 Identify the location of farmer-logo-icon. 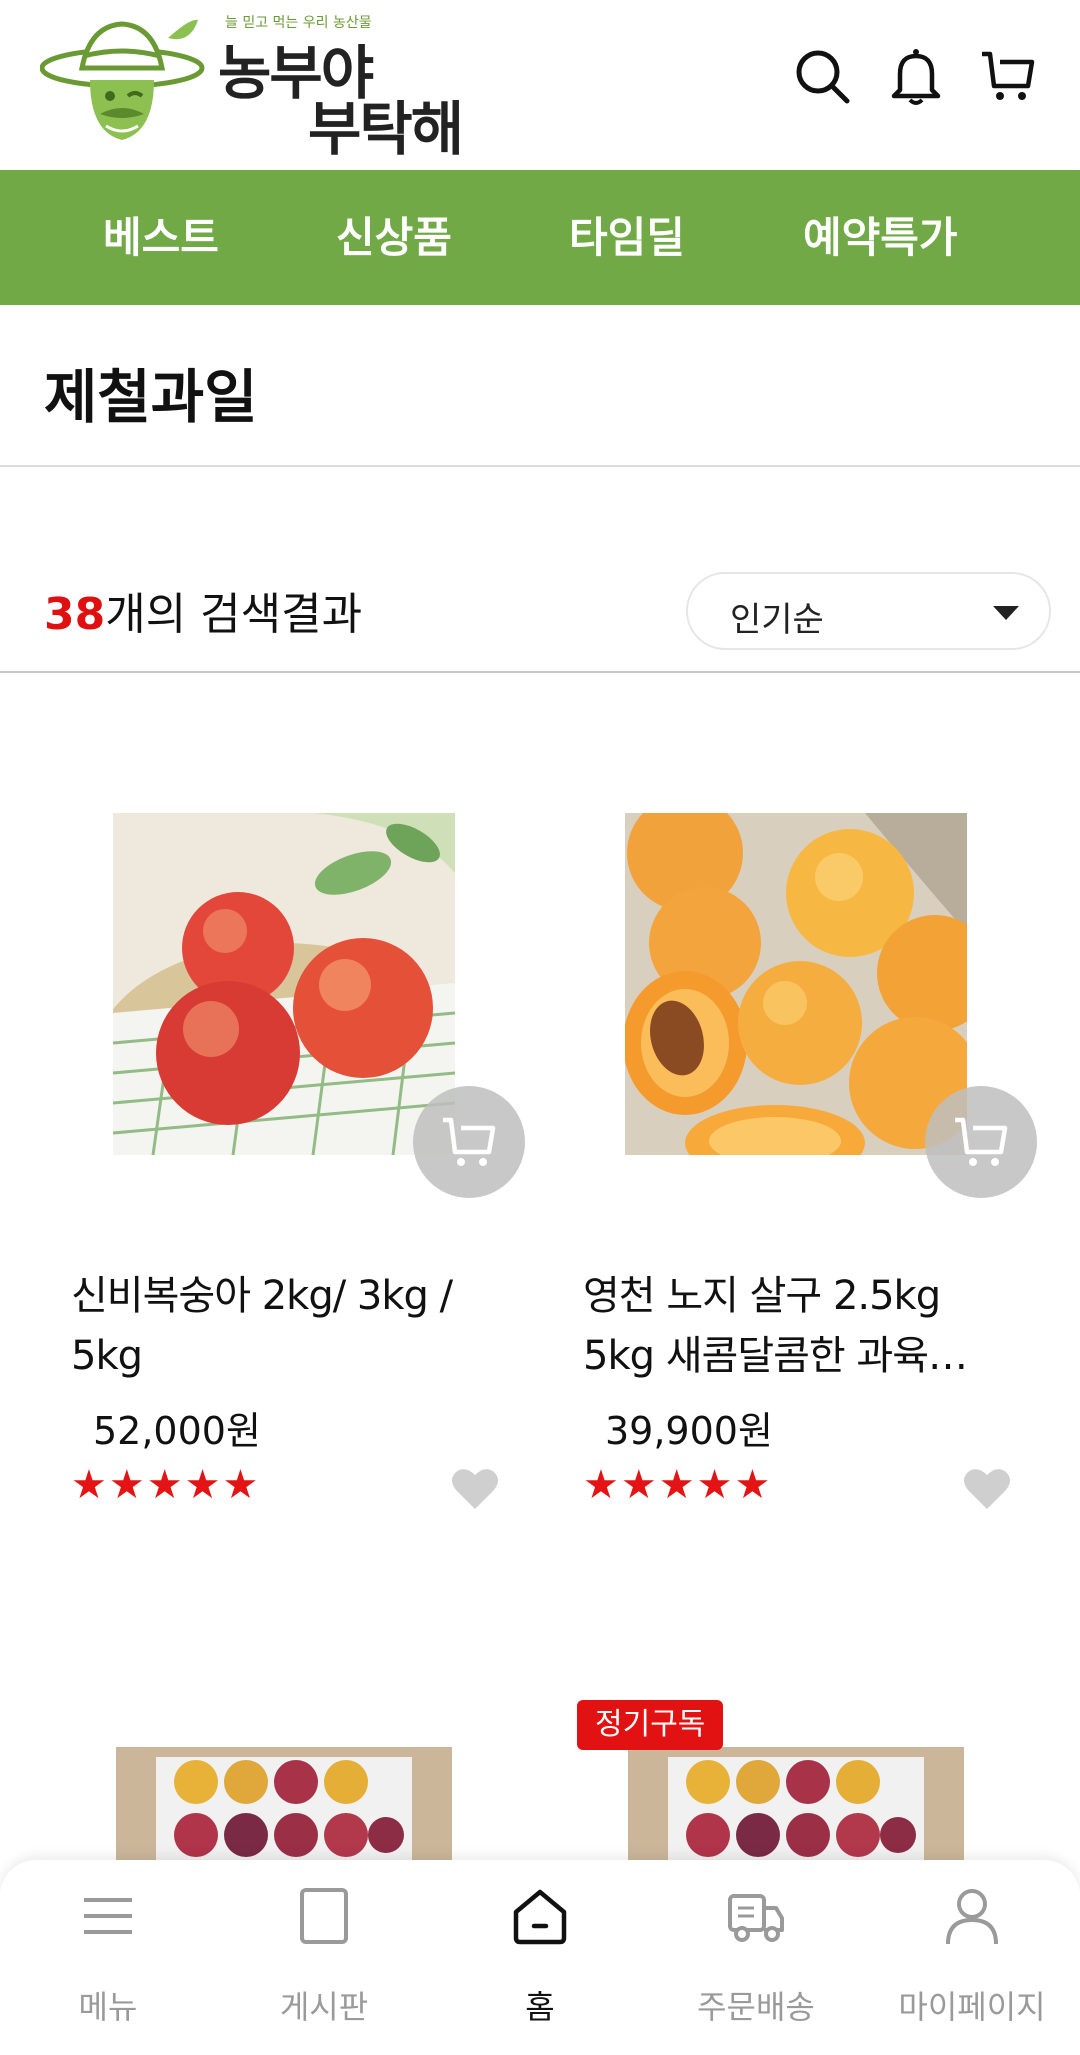
(122, 79).